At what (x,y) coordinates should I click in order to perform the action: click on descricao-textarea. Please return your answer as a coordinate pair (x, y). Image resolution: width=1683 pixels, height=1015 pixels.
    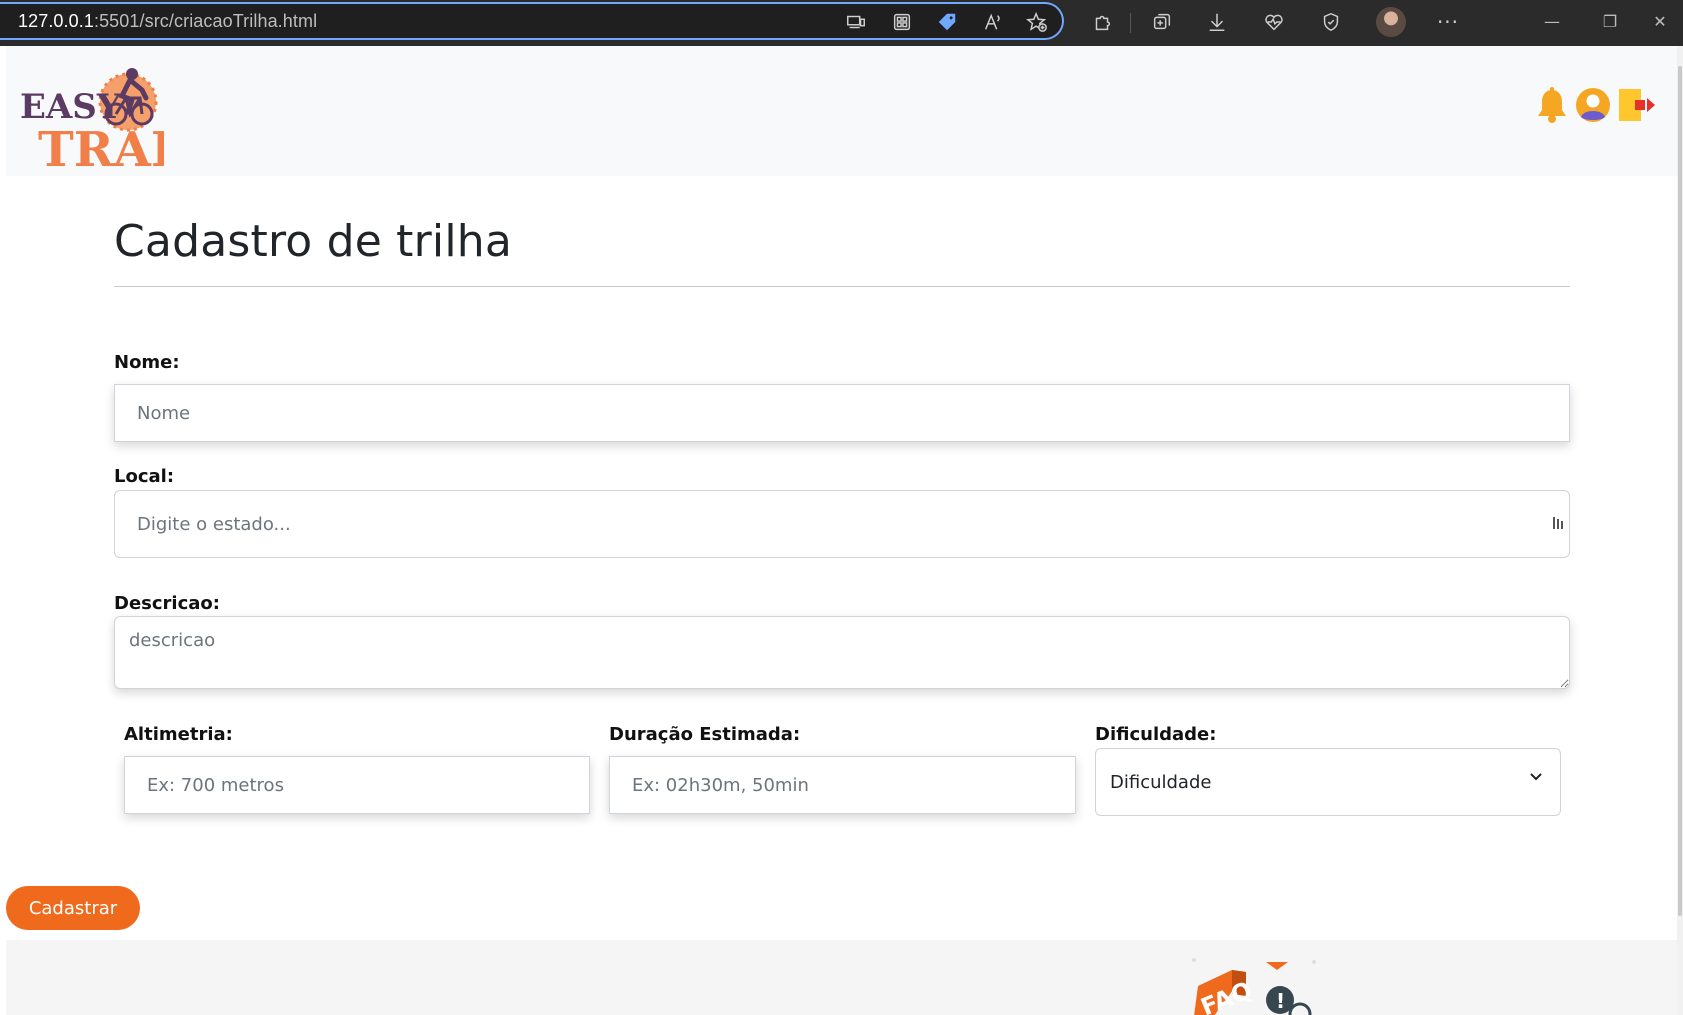
    Looking at the image, I should click on (842, 652).